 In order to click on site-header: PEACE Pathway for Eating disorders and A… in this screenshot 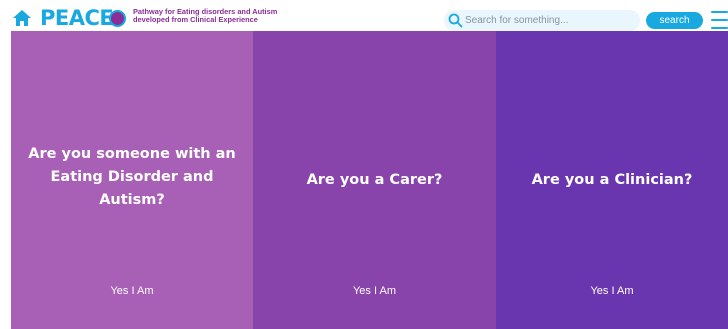, I will do `click(364, 17)`.